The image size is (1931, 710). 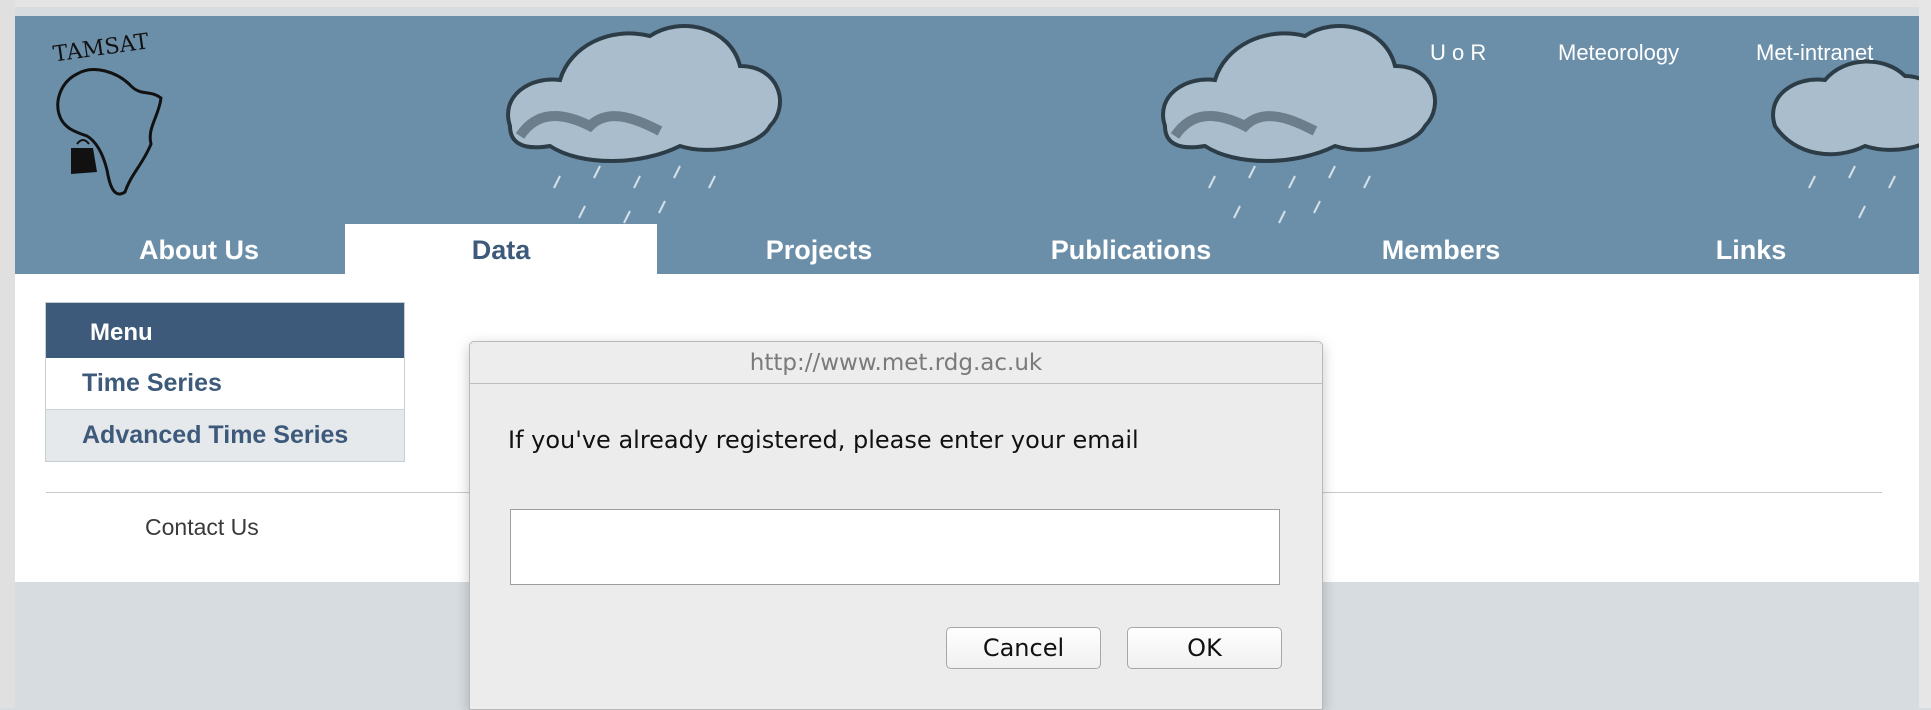 What do you see at coordinates (1131, 249) in the screenshot?
I see `tab-publications: Publications` at bounding box center [1131, 249].